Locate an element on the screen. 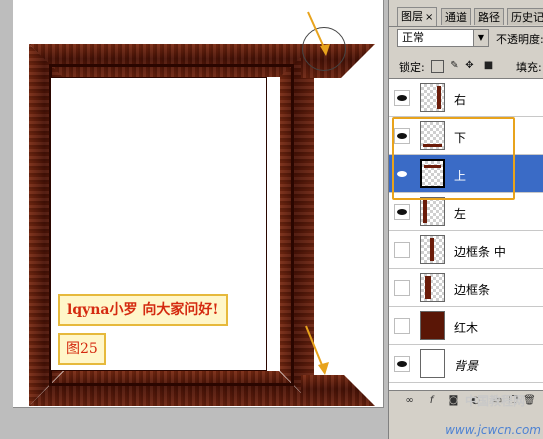 The height and width of the screenshot is (439, 543). layer-row: 边框条 is located at coordinates (466, 288).